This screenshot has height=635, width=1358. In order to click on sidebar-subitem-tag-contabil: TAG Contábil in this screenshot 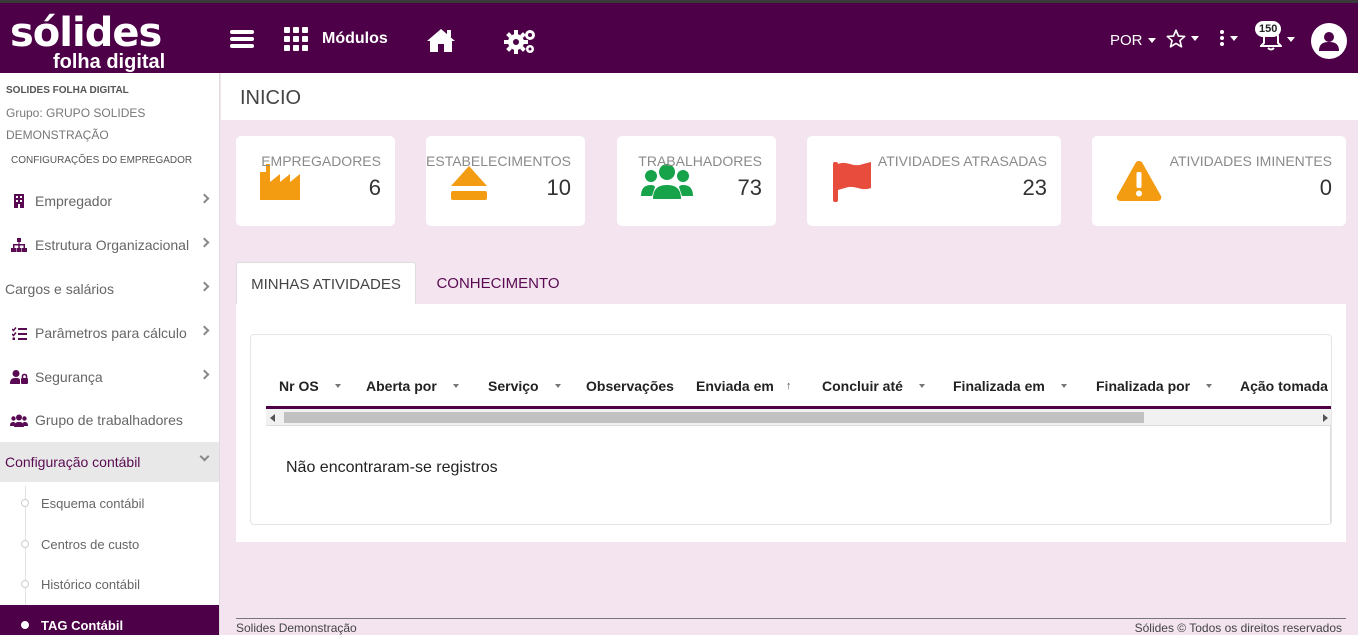, I will do `click(109, 620)`.